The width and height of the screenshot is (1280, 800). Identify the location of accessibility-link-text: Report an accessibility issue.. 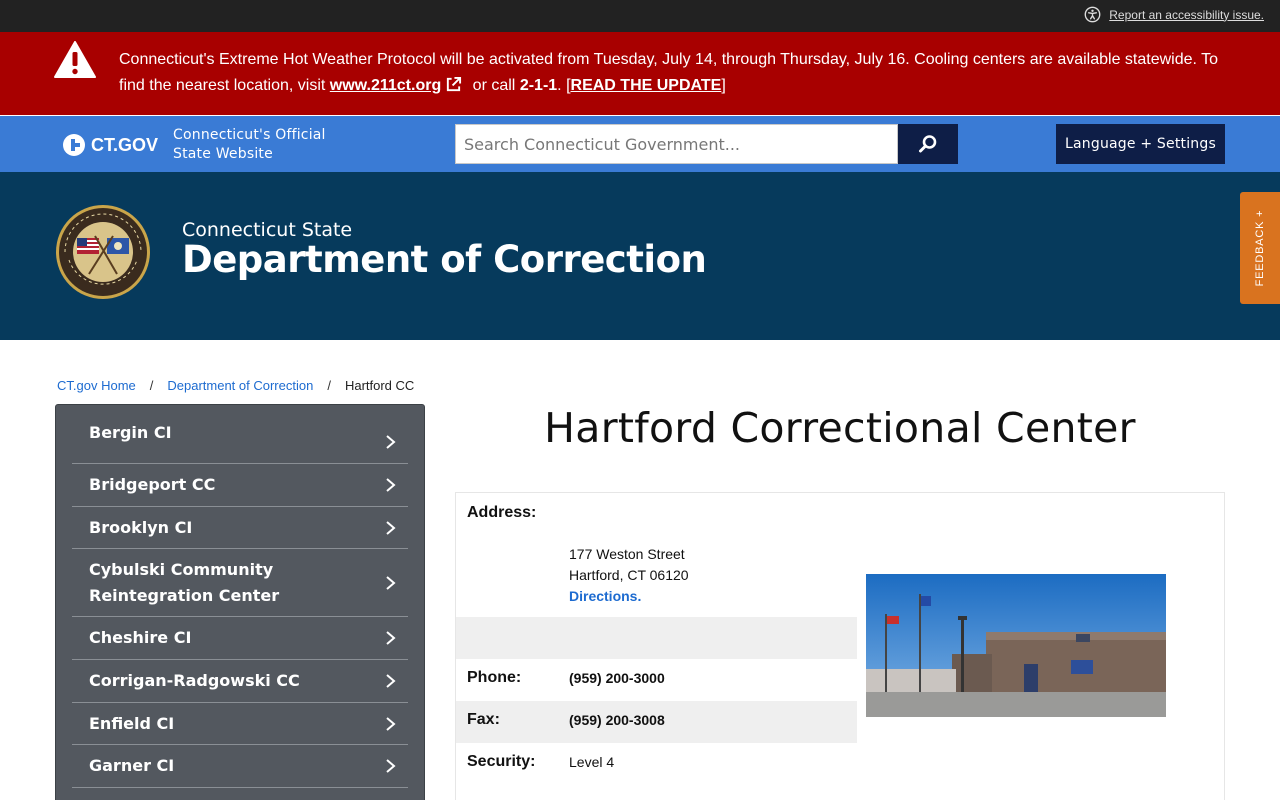
(1186, 15).